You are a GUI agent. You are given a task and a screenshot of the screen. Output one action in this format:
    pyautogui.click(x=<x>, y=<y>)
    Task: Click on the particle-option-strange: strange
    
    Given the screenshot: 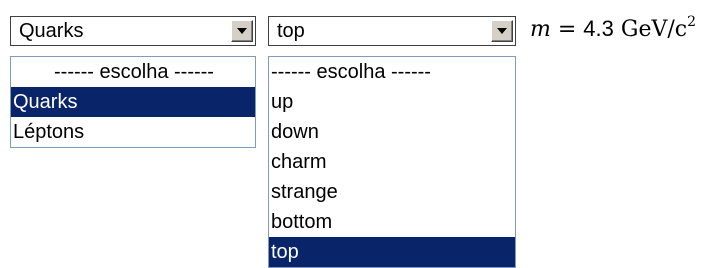 What is the action you would take?
    pyautogui.click(x=392, y=192)
    